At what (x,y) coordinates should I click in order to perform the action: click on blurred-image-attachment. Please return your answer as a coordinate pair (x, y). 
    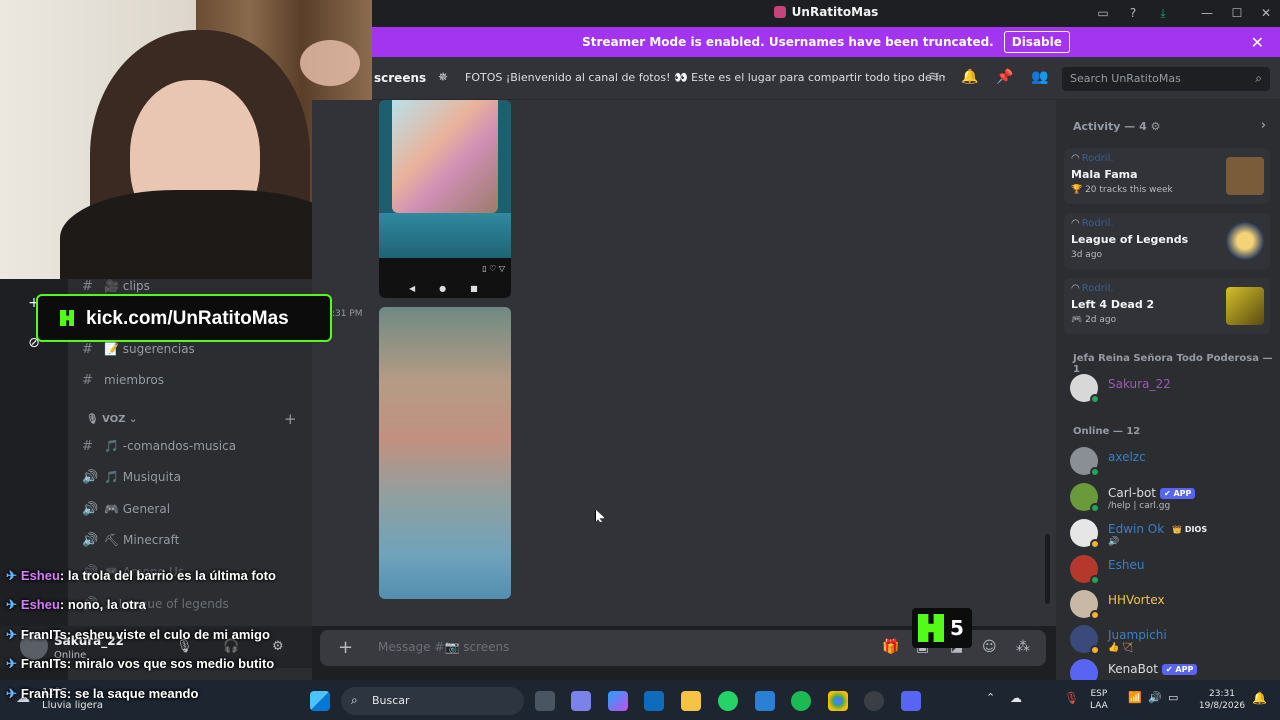
    Looking at the image, I should click on (445, 453).